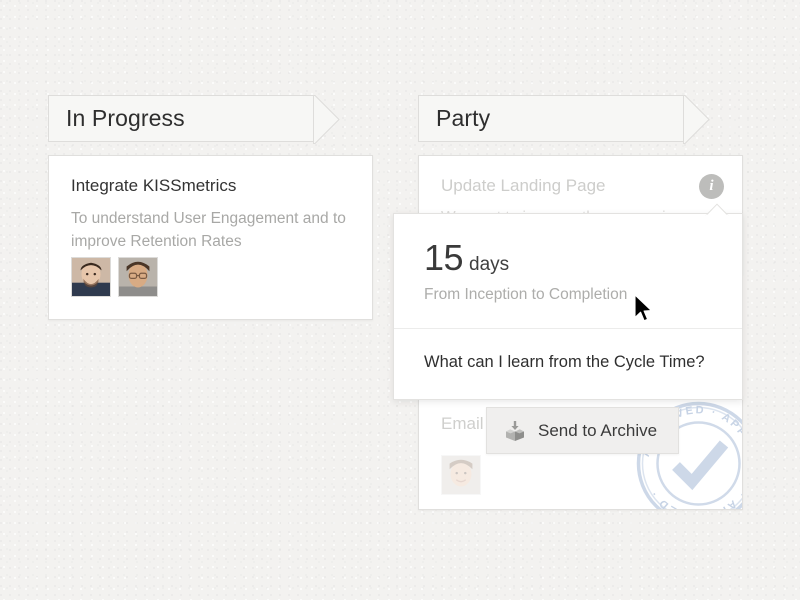 The width and height of the screenshot is (800, 600). What do you see at coordinates (125, 118) in the screenshot?
I see `column-header-label: In Progress` at bounding box center [125, 118].